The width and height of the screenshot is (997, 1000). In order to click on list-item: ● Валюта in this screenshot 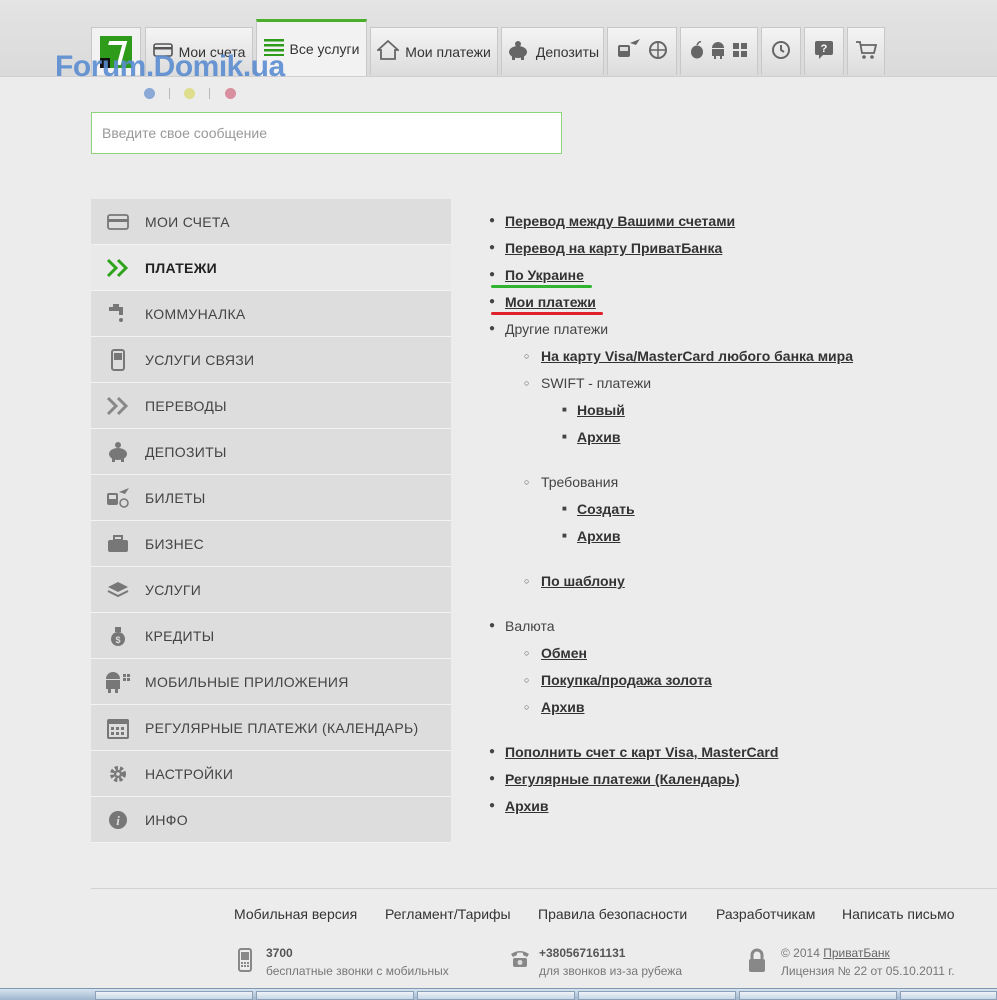, I will do `click(522, 626)`.